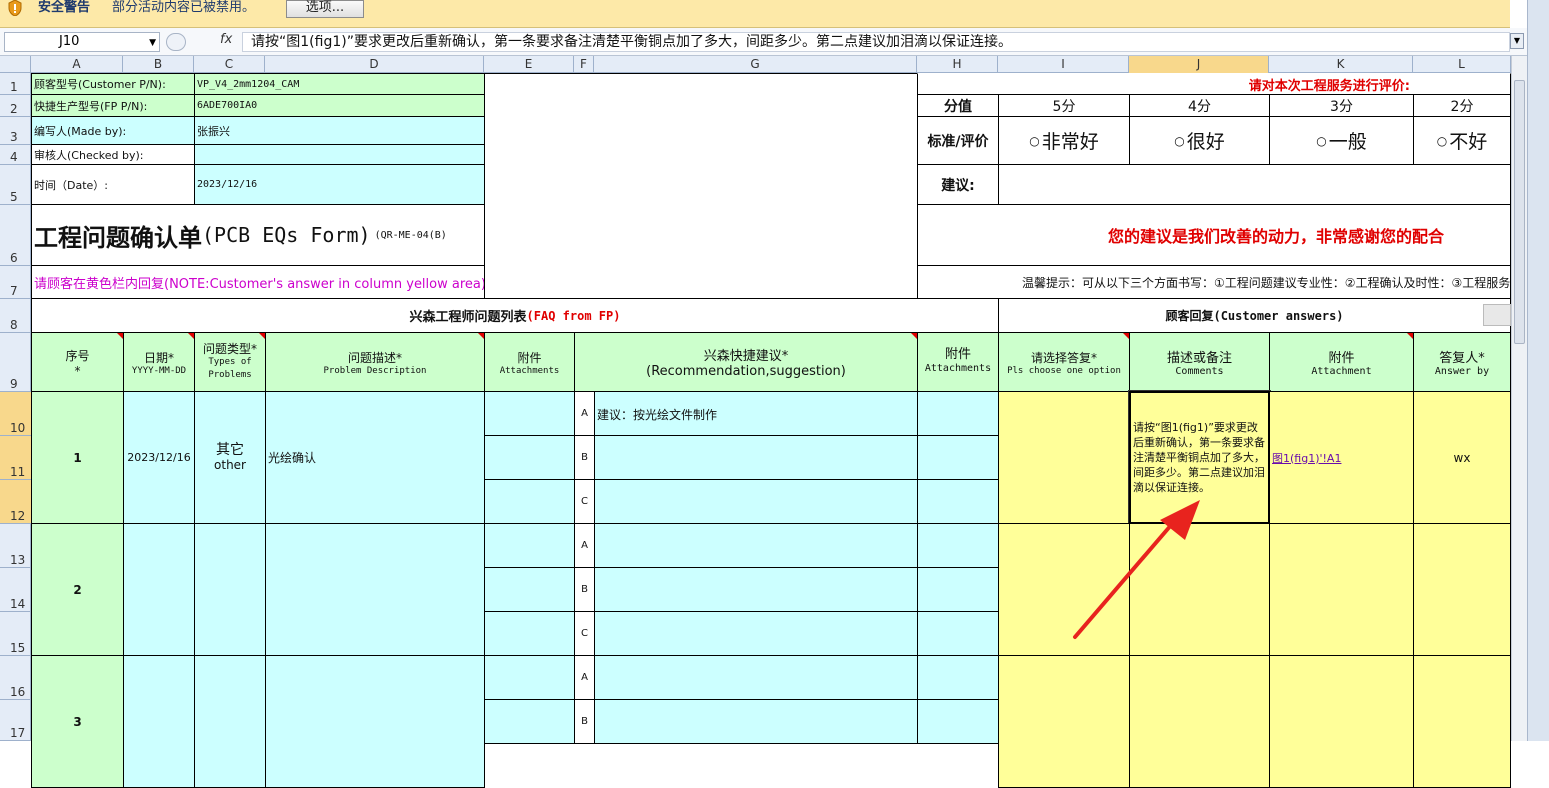 The height and width of the screenshot is (788, 1549). I want to click on item-3-answer-by, so click(1462, 721).